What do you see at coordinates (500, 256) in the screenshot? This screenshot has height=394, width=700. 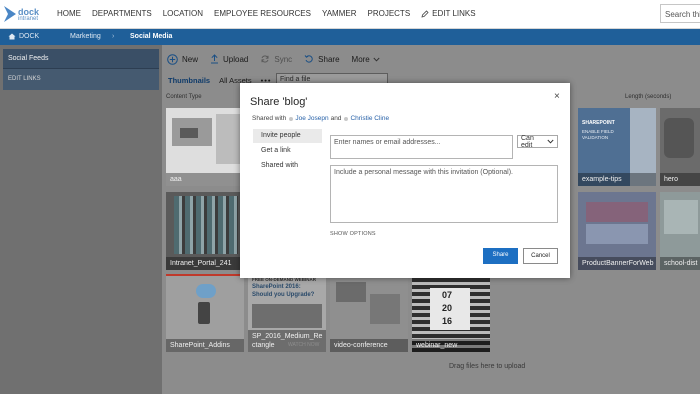 I see `share-submit-button: Share` at bounding box center [500, 256].